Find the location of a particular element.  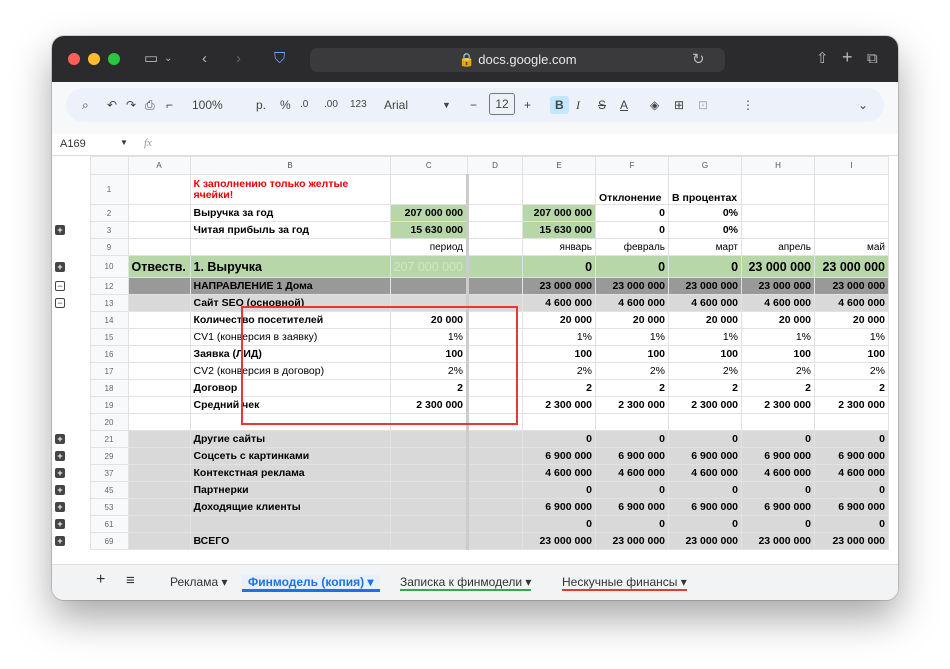

row-header: 15 is located at coordinates (109, 337).